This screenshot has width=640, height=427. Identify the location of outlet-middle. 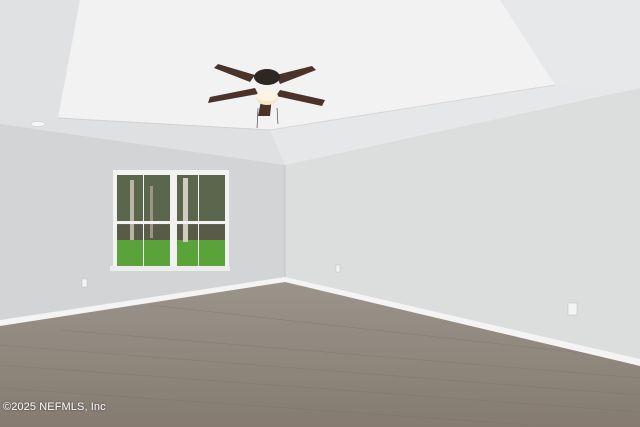
(338, 268).